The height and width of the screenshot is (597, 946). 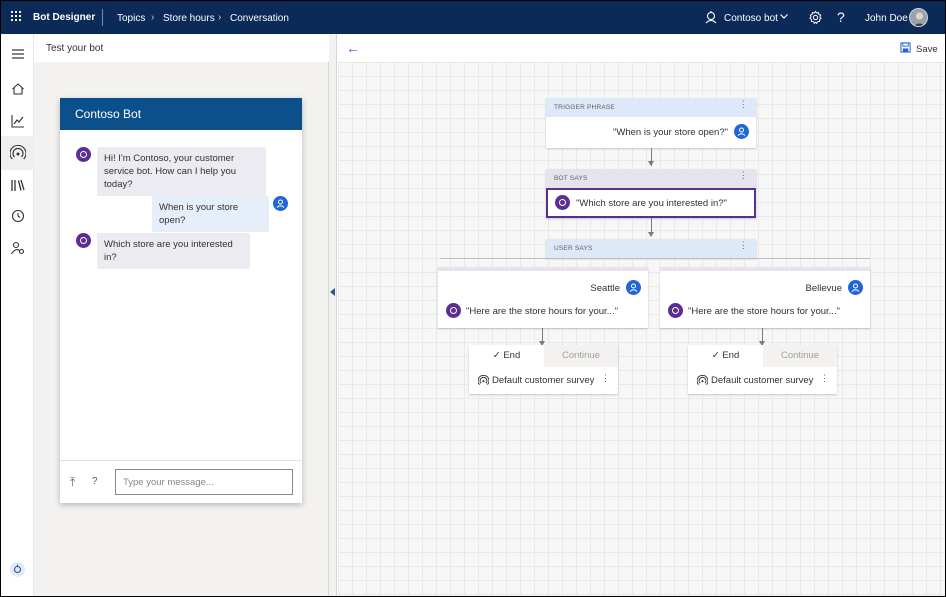 I want to click on back-arrow-icon: ←, so click(x=353, y=48).